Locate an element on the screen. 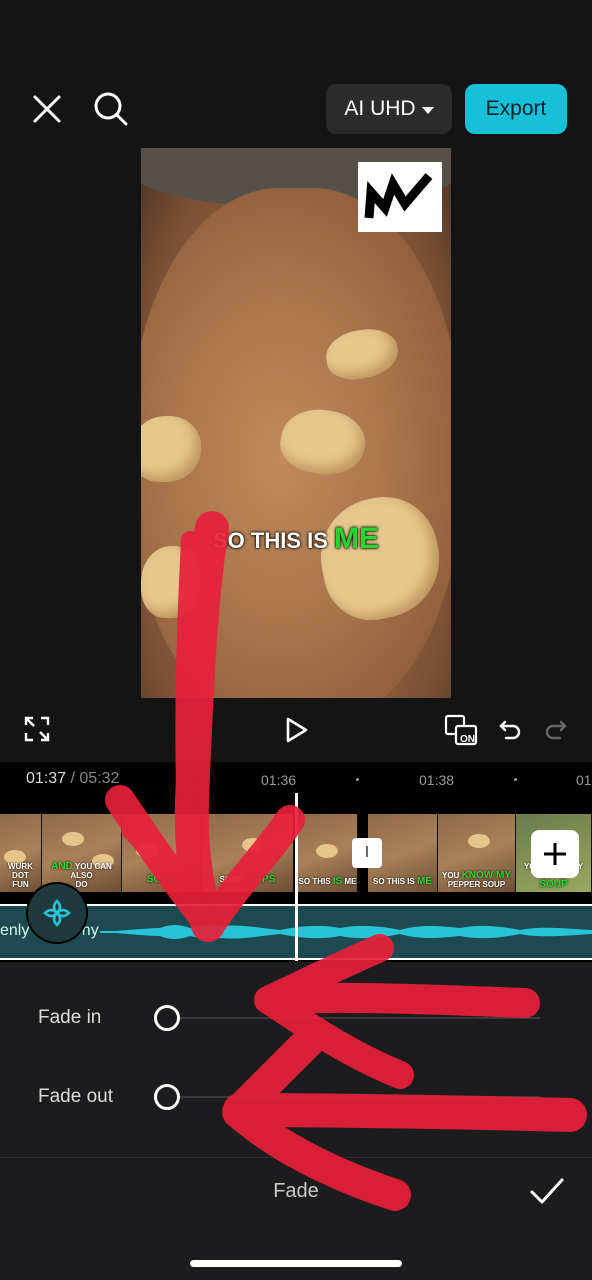  clip-thumbnail: SO THIS IS ME is located at coordinates (328, 853).